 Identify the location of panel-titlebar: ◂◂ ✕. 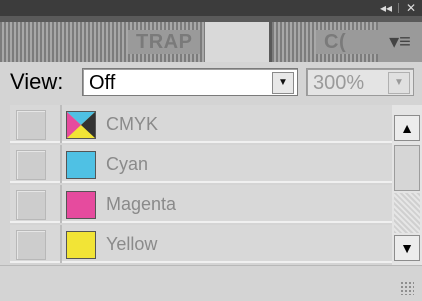
(211, 8).